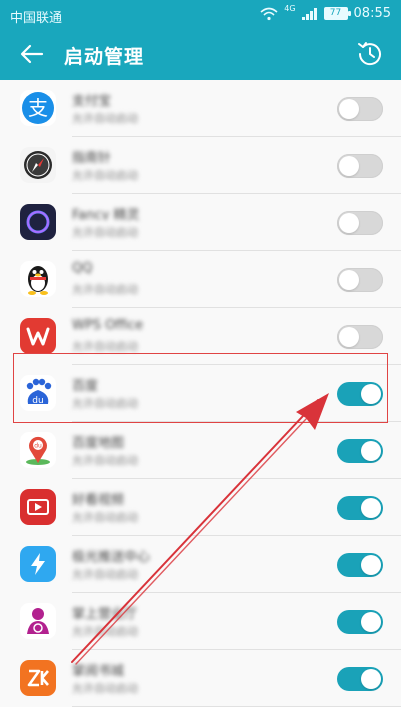 This screenshot has height=707, width=401. What do you see at coordinates (105, 613) in the screenshot?
I see `app-name: 掌上营业厅` at bounding box center [105, 613].